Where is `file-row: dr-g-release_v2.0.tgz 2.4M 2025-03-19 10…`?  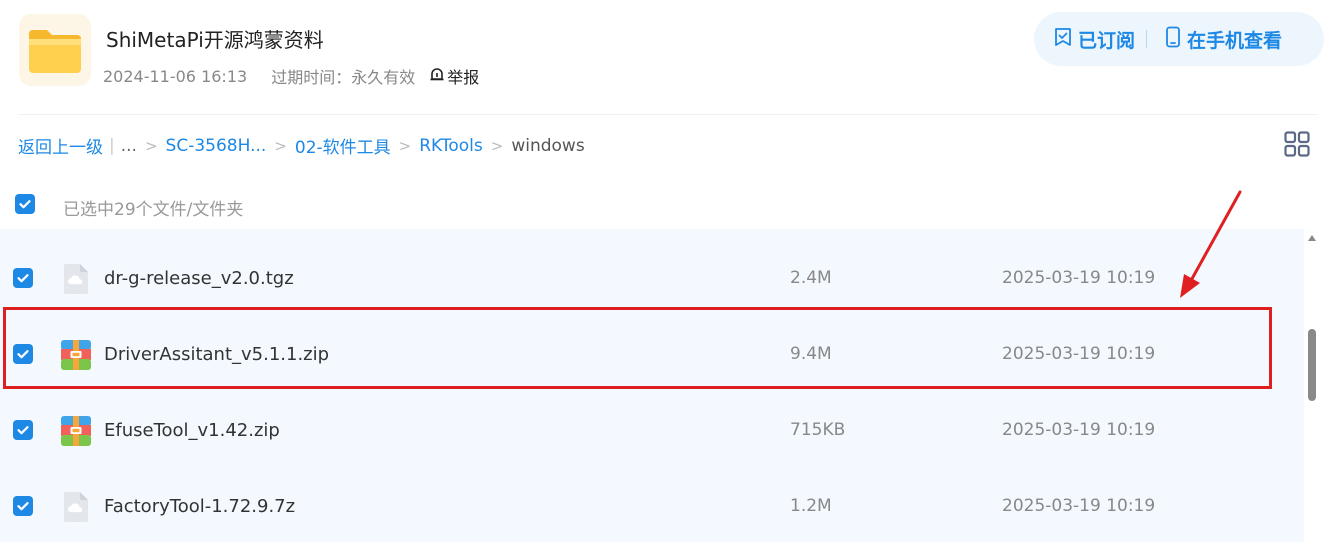 file-row: dr-g-release_v2.0.tgz 2.4M 2025-03-19 10… is located at coordinates (652, 273).